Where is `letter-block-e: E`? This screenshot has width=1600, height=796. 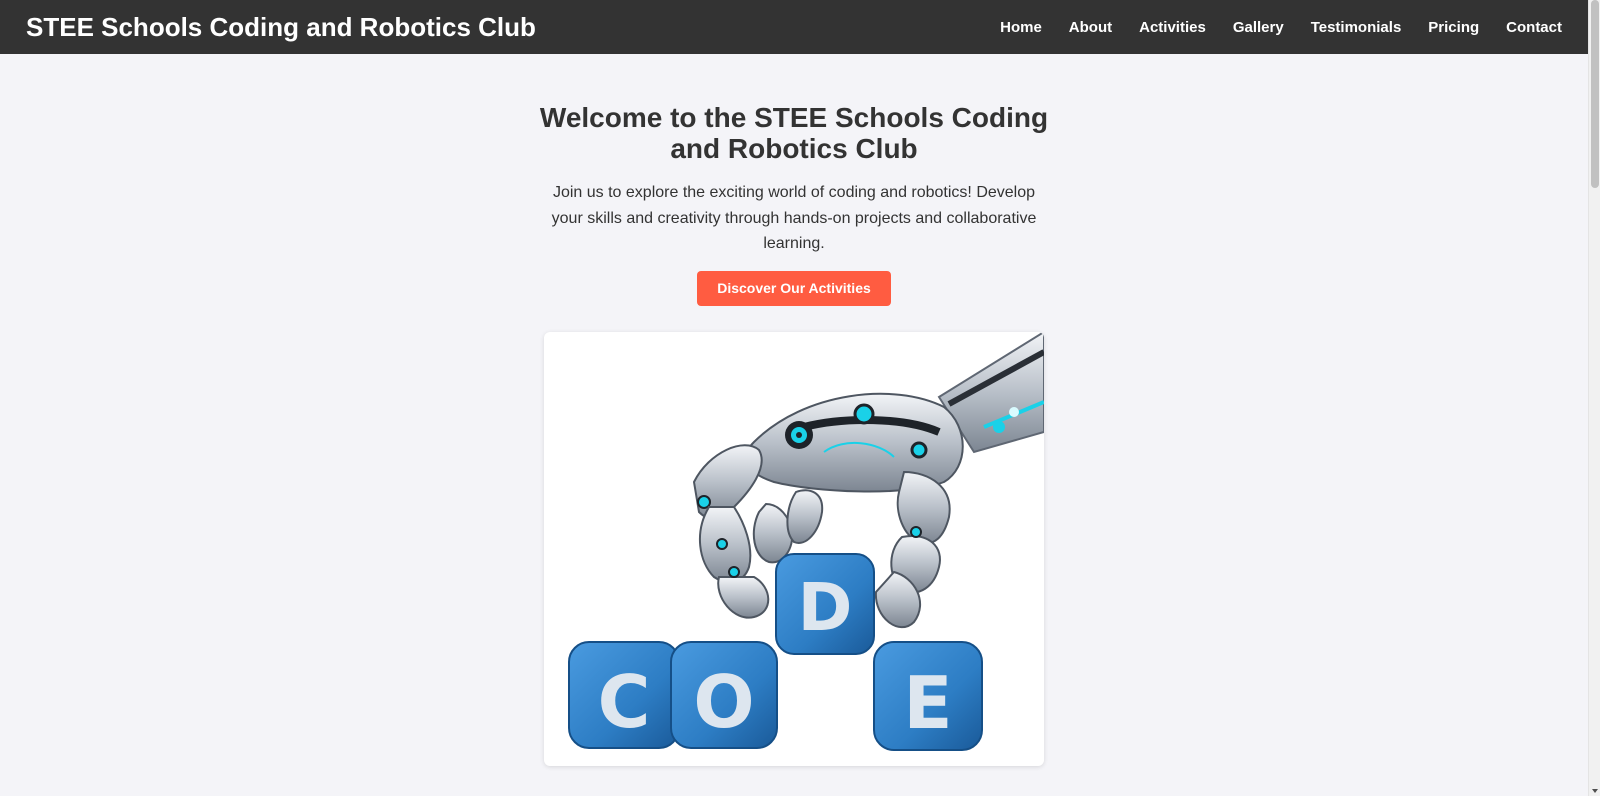
letter-block-e: E is located at coordinates (928, 695).